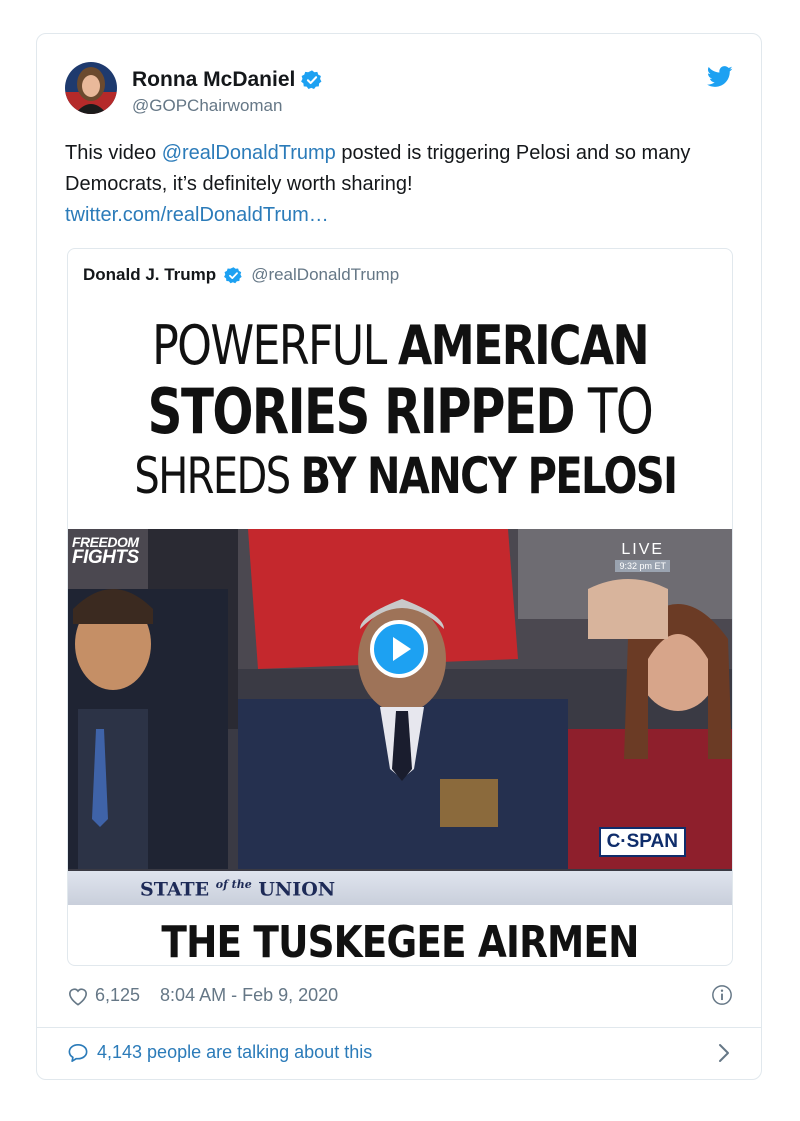 The height and width of the screenshot is (1121, 800). I want to click on quoted-tweet-header: Donald J. Trump @realDonaldTrump, so click(241, 275).